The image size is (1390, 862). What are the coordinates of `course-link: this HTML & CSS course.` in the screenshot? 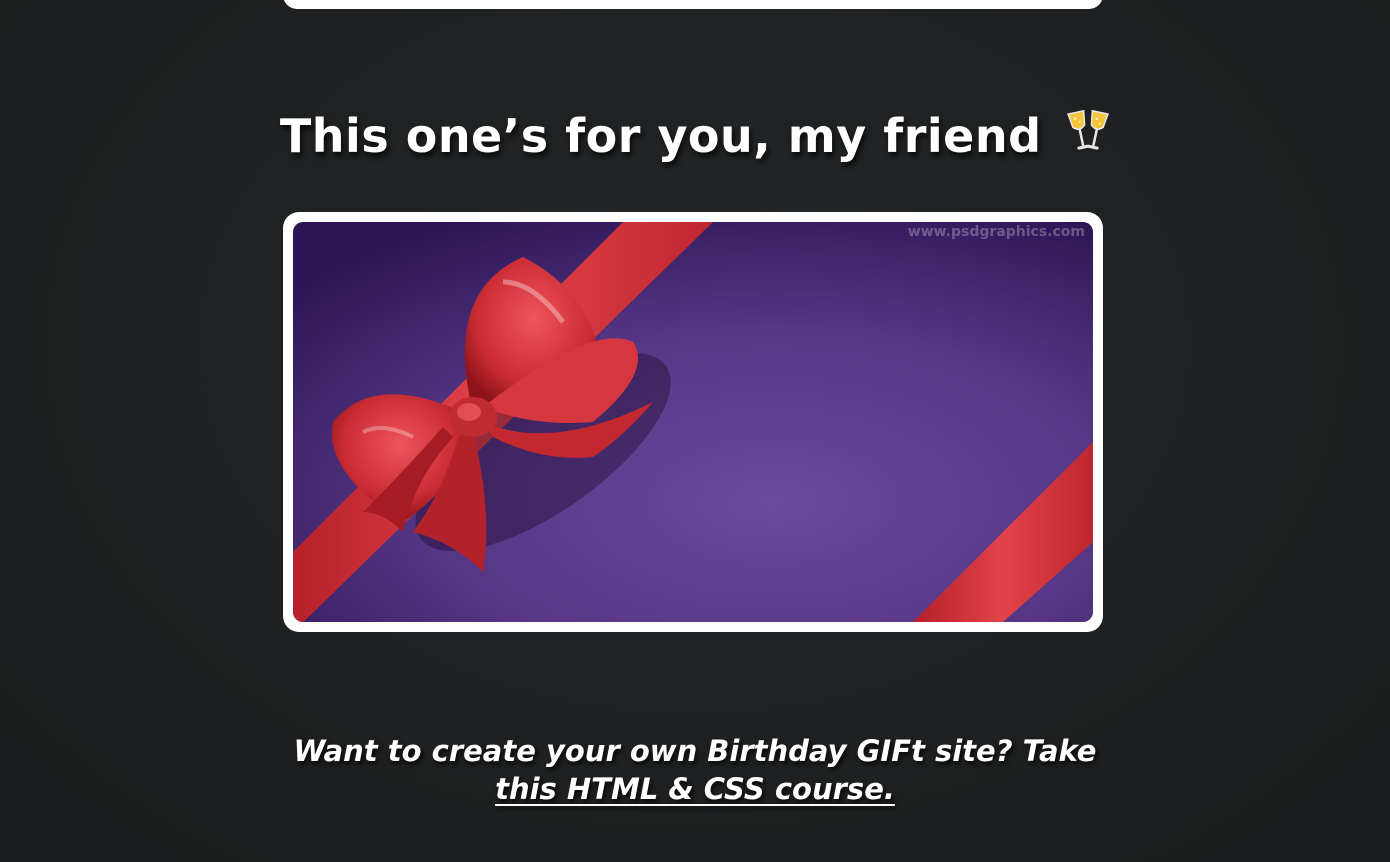 It's located at (695, 789).